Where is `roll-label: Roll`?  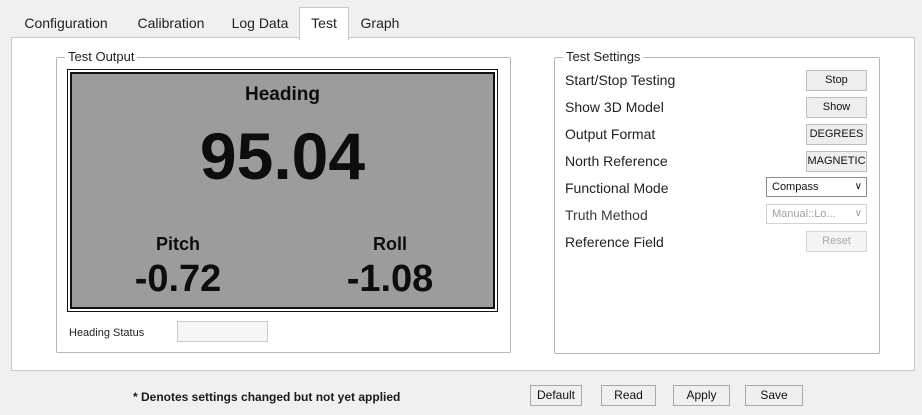
roll-label: Roll is located at coordinates (390, 244).